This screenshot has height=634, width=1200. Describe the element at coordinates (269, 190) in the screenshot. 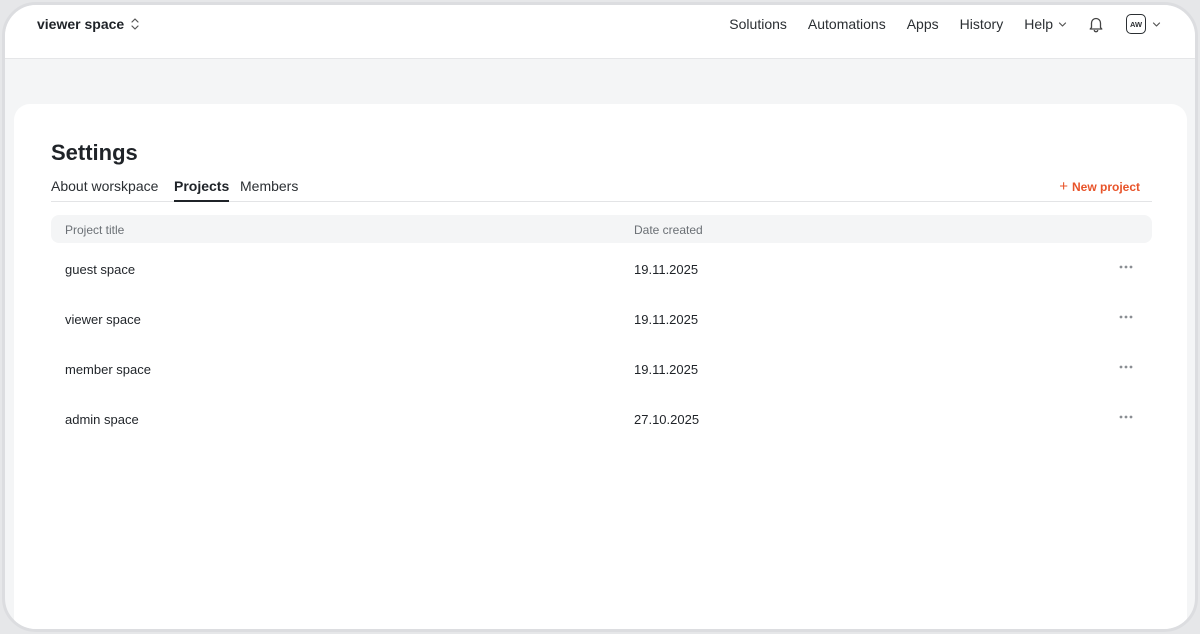

I see `tab-members: Members` at that location.